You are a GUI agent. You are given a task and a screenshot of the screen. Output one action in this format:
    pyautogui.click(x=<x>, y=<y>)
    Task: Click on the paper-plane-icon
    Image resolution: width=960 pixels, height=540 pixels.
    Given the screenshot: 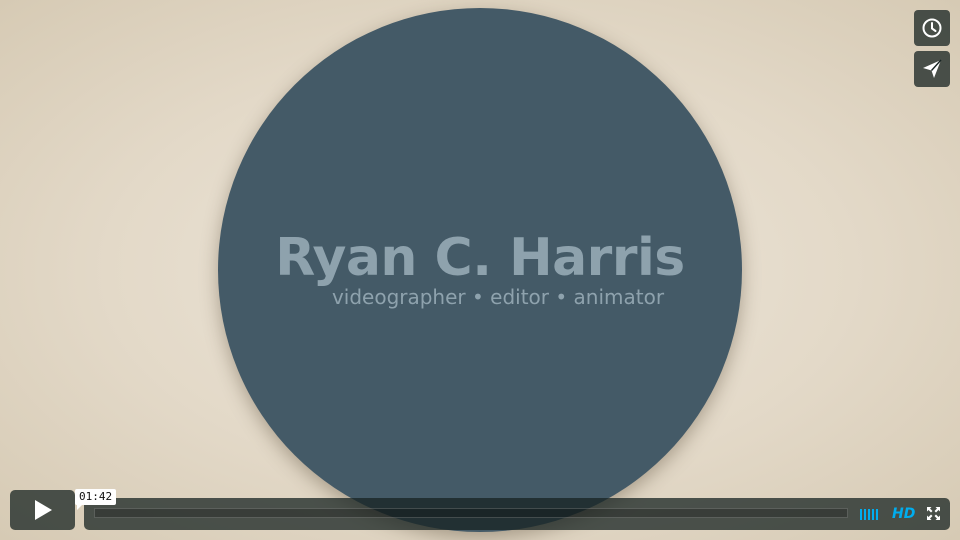 What is the action you would take?
    pyautogui.click(x=932, y=68)
    